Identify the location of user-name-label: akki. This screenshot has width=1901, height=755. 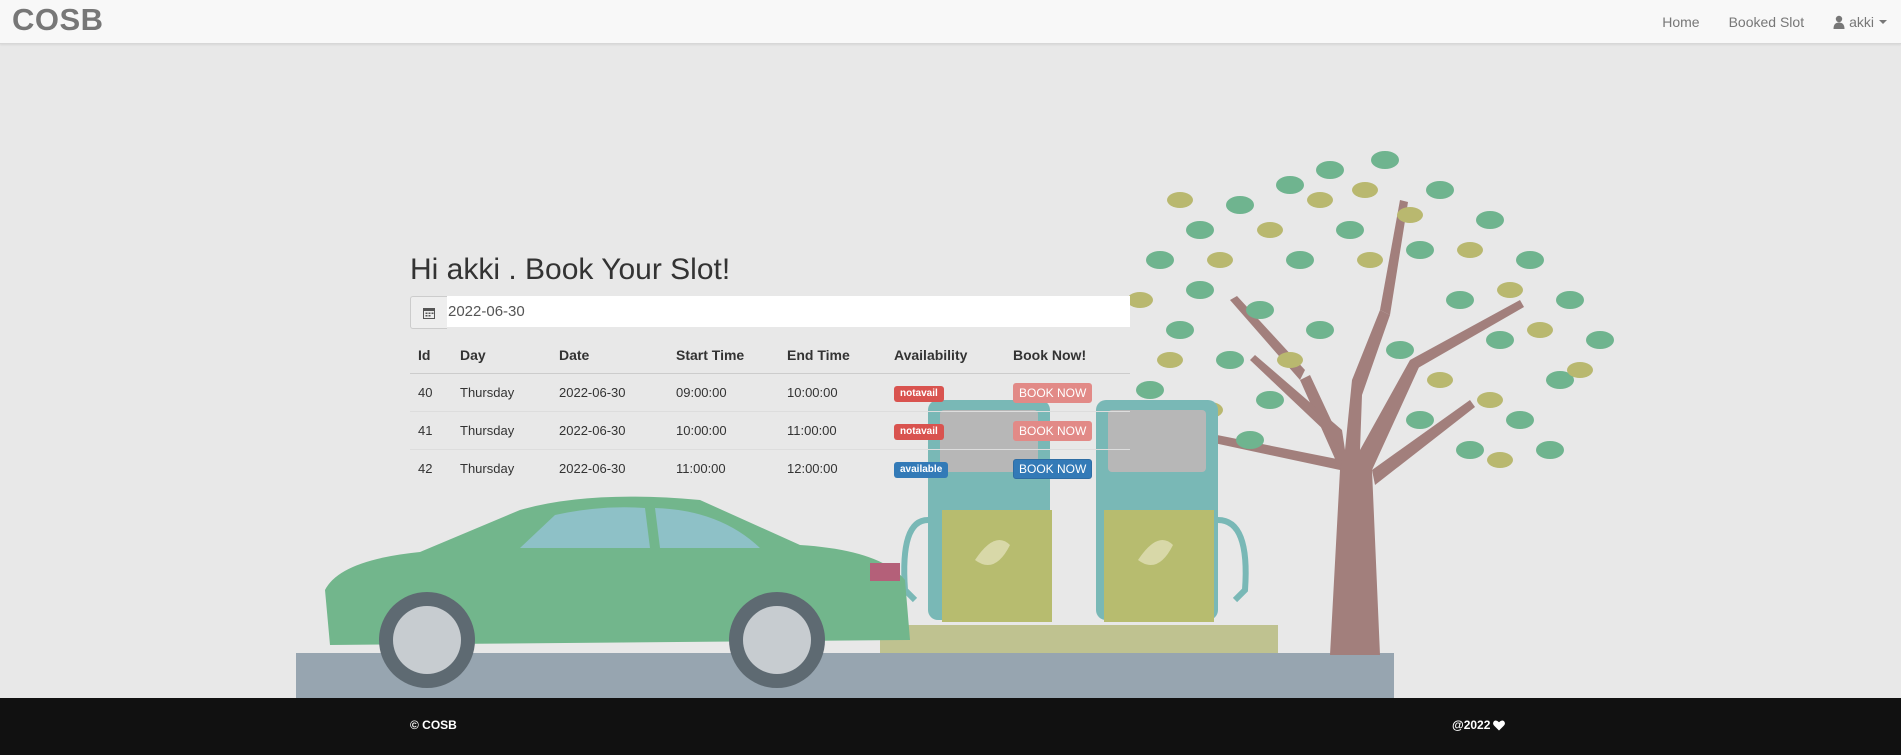
(1861, 21).